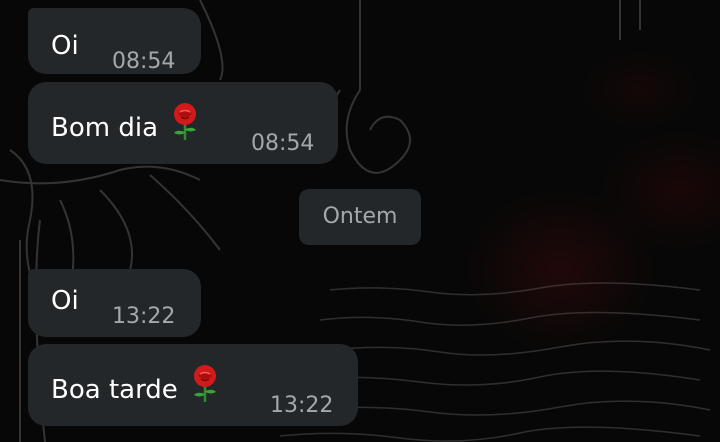 The image size is (720, 442). I want to click on message-bubble: Bom dia 08:54, so click(183, 123).